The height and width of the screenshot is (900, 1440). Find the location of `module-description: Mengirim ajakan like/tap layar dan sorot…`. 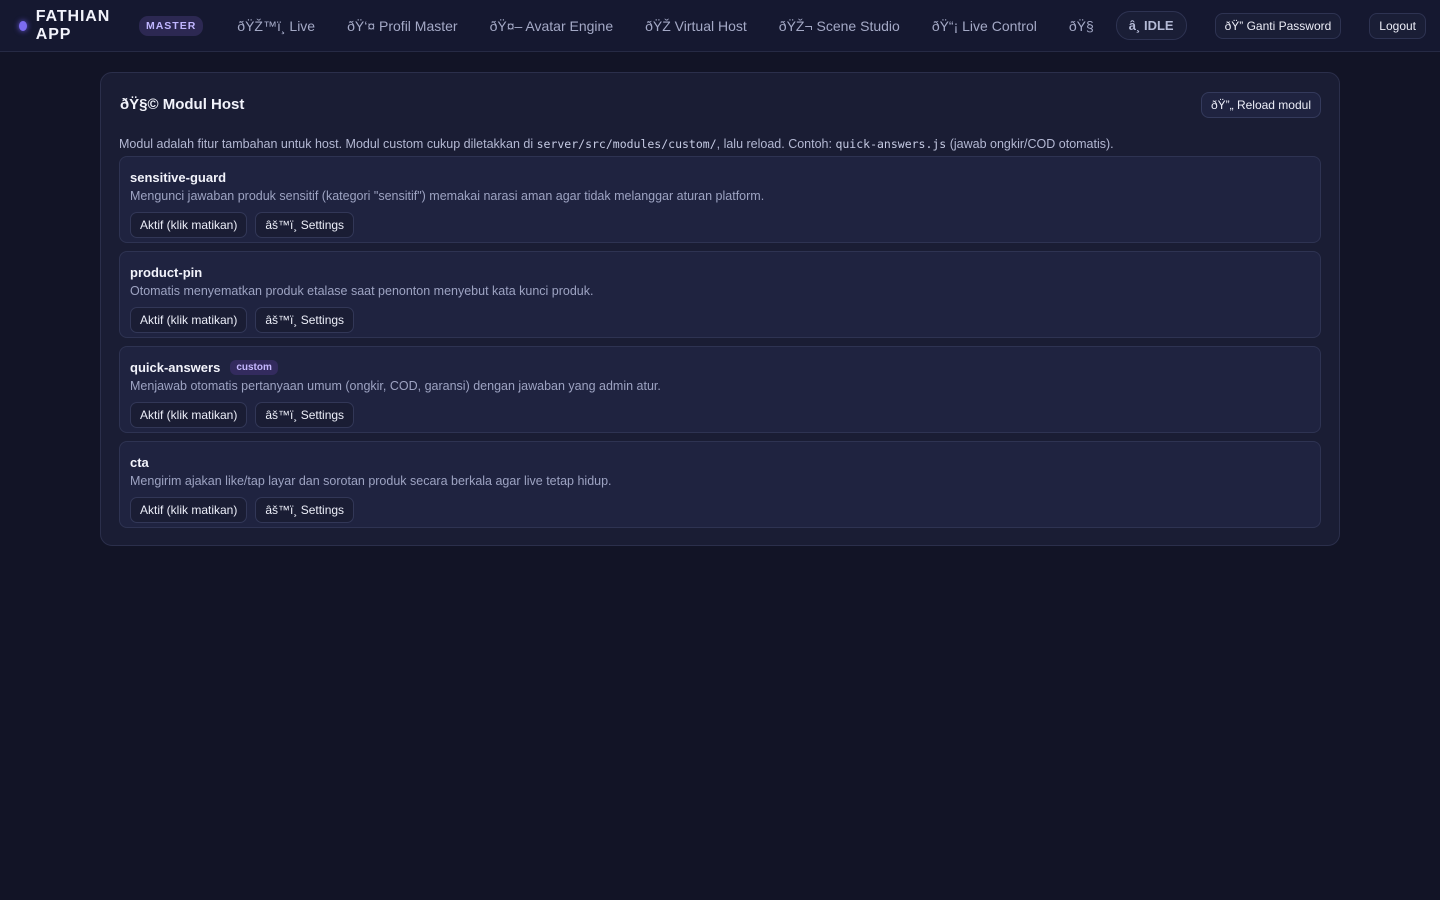

module-description: Mengirim ajakan like/tap layar dan sorot… is located at coordinates (371, 481).